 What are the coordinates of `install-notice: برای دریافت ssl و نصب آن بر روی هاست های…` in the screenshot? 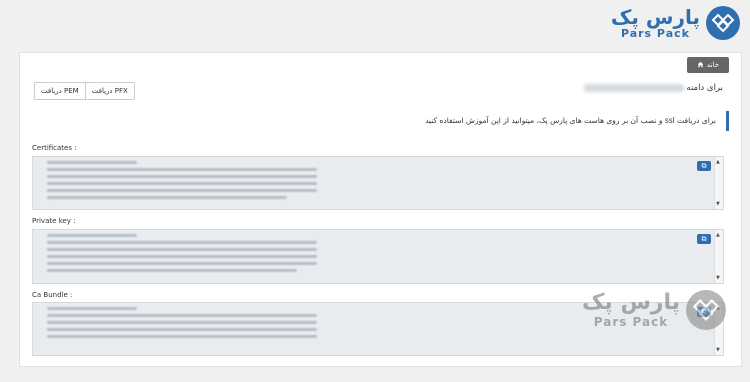 It's located at (380, 121).